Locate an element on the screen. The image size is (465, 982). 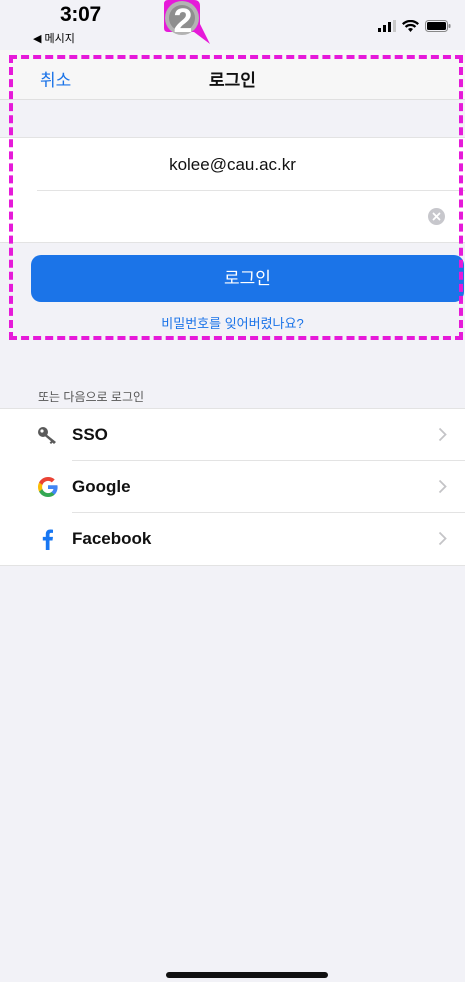
status-time: 3:07 is located at coordinates (80, 14).